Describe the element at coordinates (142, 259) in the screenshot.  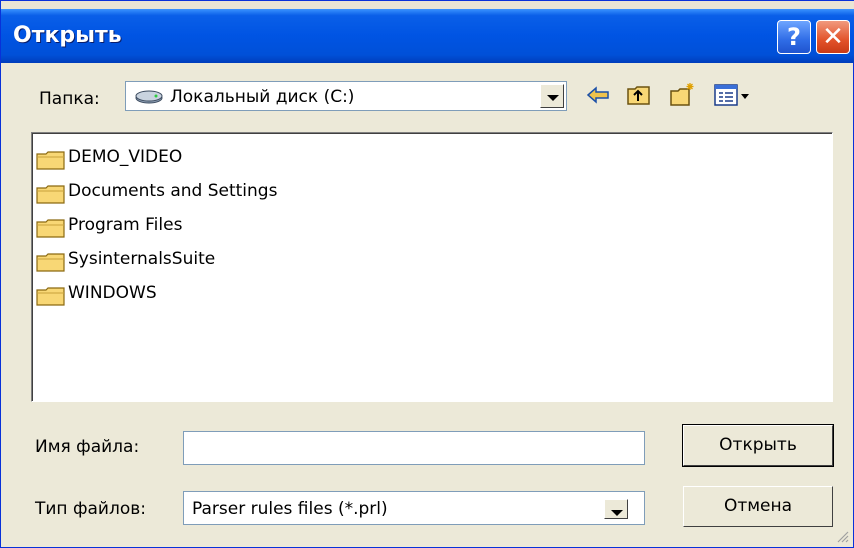
I see `folder-name: SysinternalsSuite` at that location.